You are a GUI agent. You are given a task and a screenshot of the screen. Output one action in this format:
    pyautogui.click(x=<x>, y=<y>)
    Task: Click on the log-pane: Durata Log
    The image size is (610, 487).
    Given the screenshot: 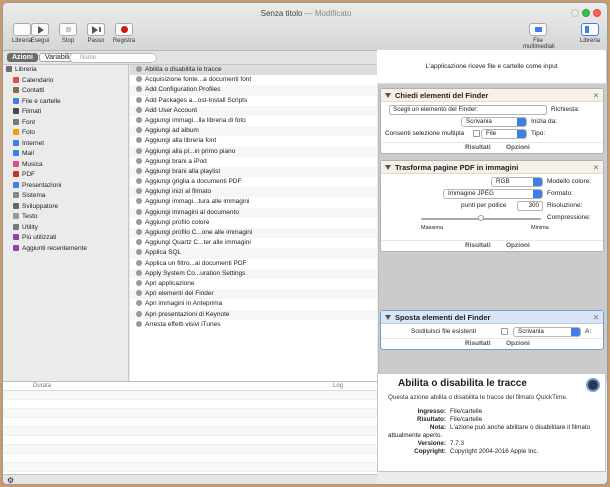 What is the action you would take?
    pyautogui.click(x=190, y=427)
    